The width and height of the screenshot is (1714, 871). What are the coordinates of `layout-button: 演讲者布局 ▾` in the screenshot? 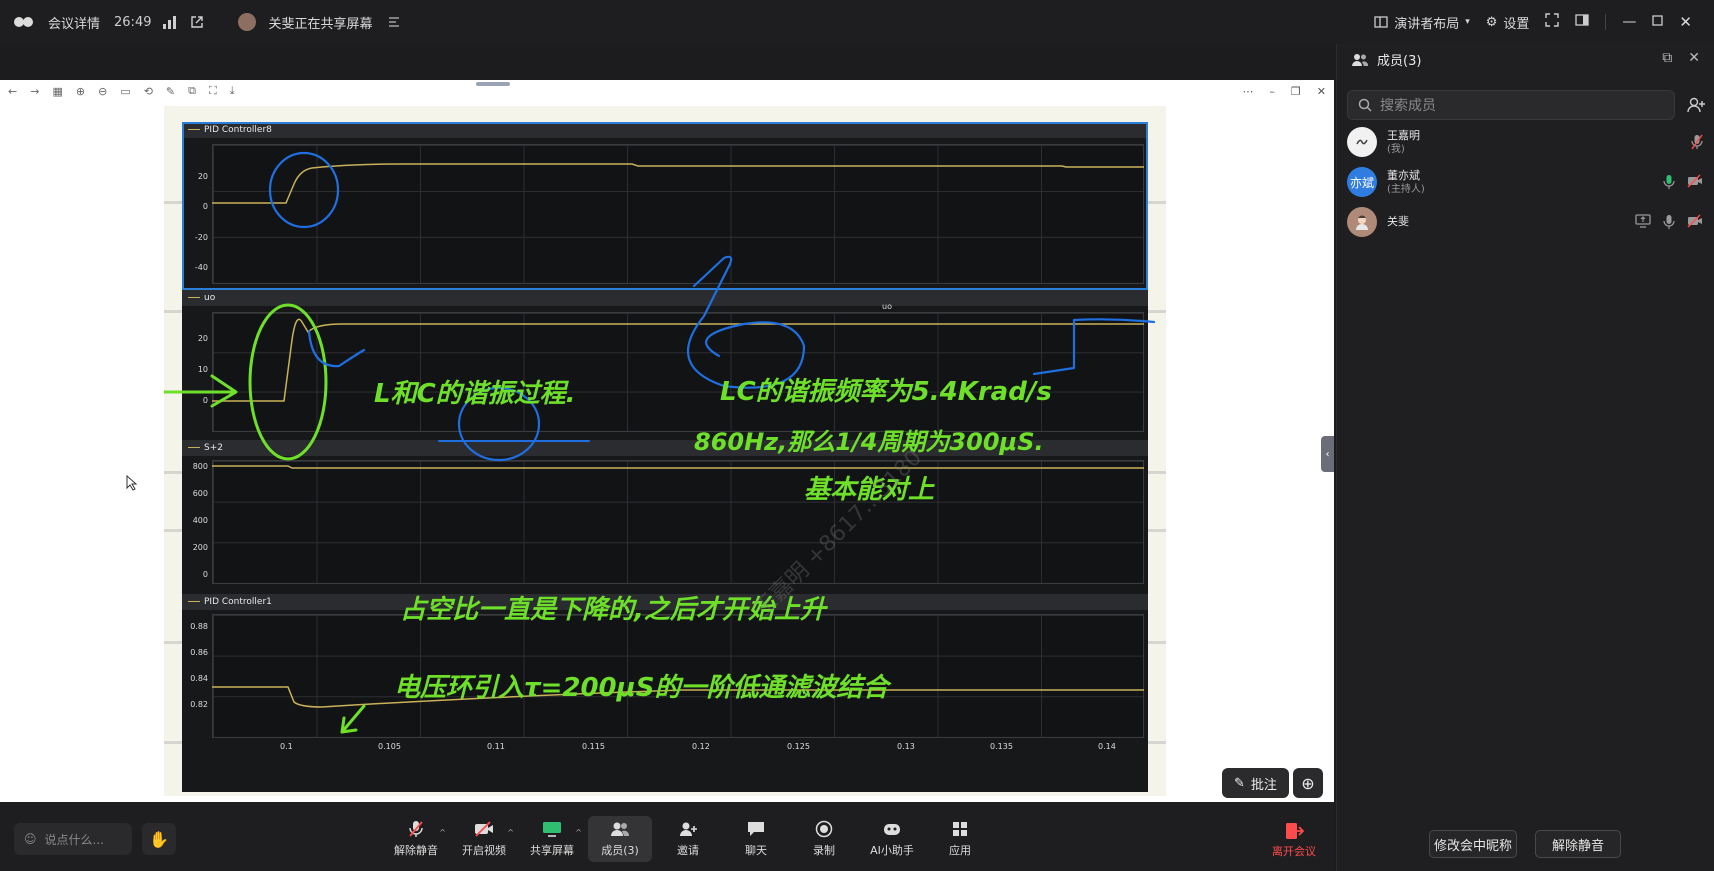 It's located at (1422, 22).